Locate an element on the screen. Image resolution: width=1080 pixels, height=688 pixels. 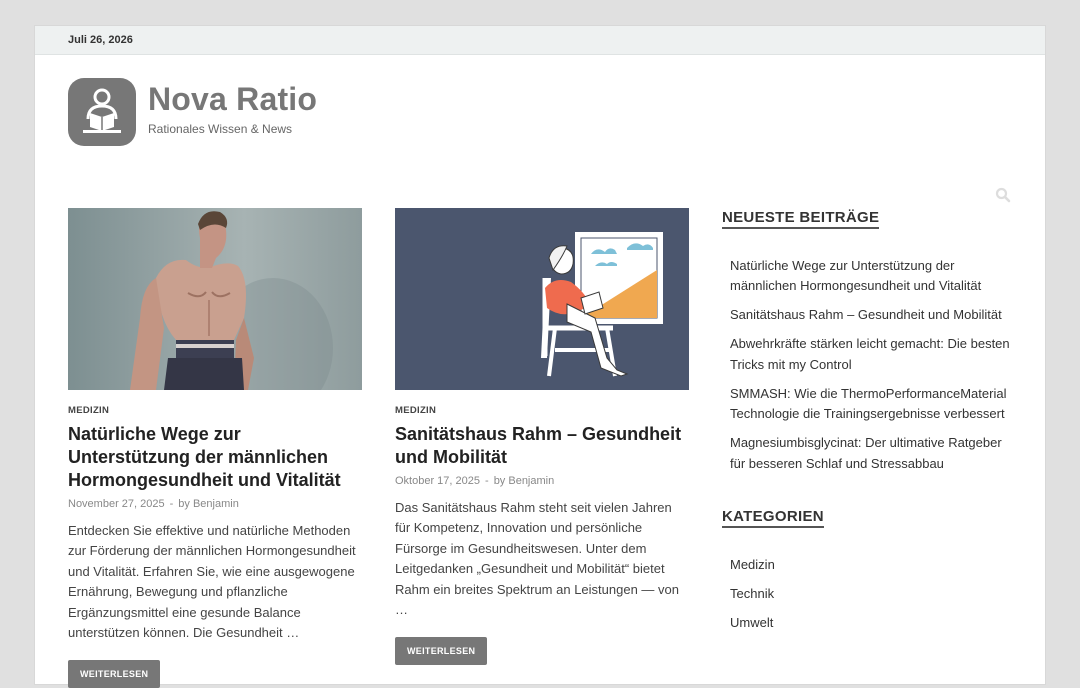
category-link: Technik is located at coordinates (871, 594).